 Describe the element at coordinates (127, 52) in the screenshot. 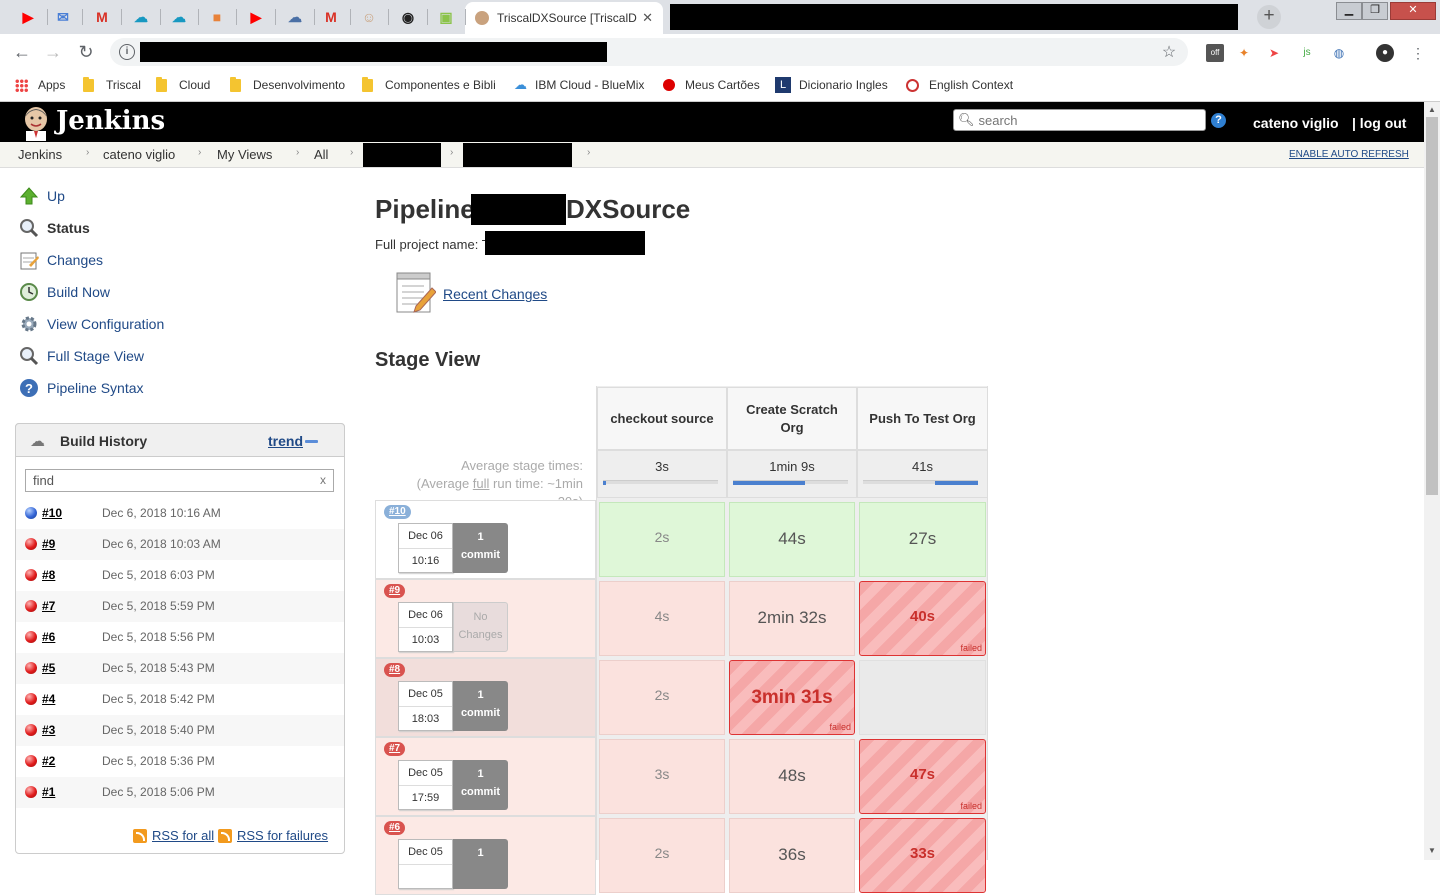

I see `site-info-icon: i` at that location.